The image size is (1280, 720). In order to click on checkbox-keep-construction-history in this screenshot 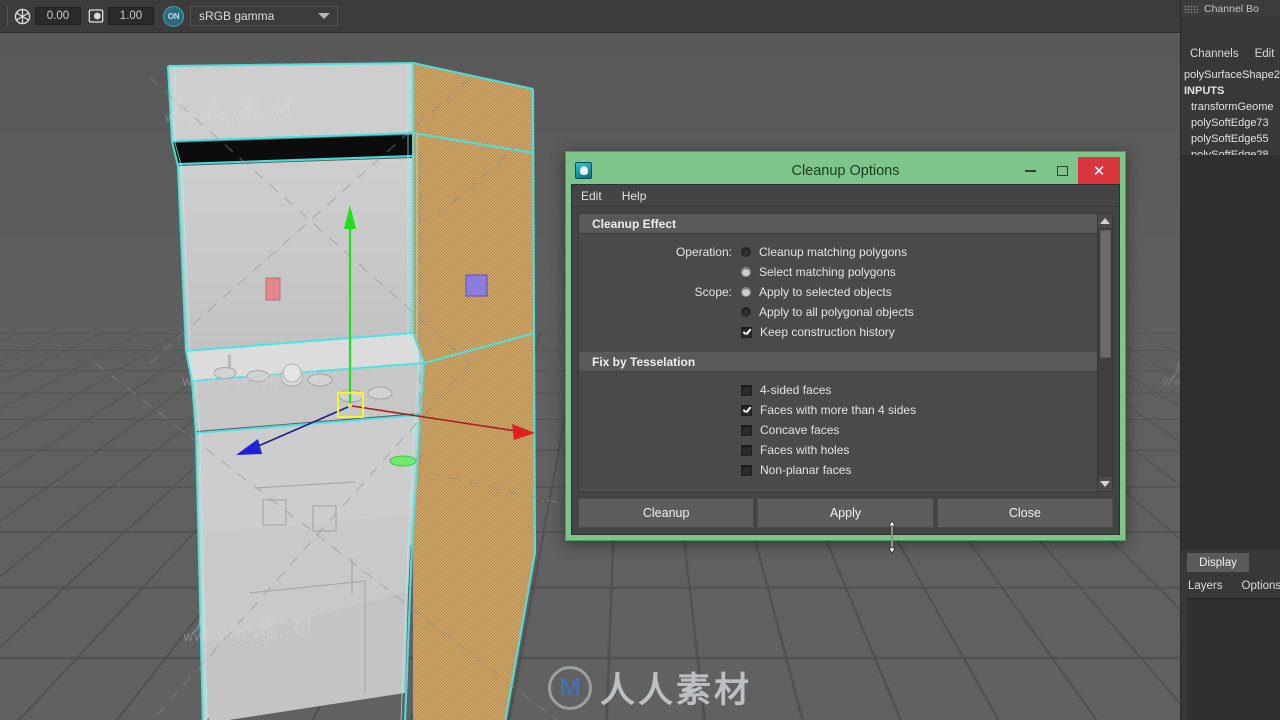, I will do `click(746, 332)`.